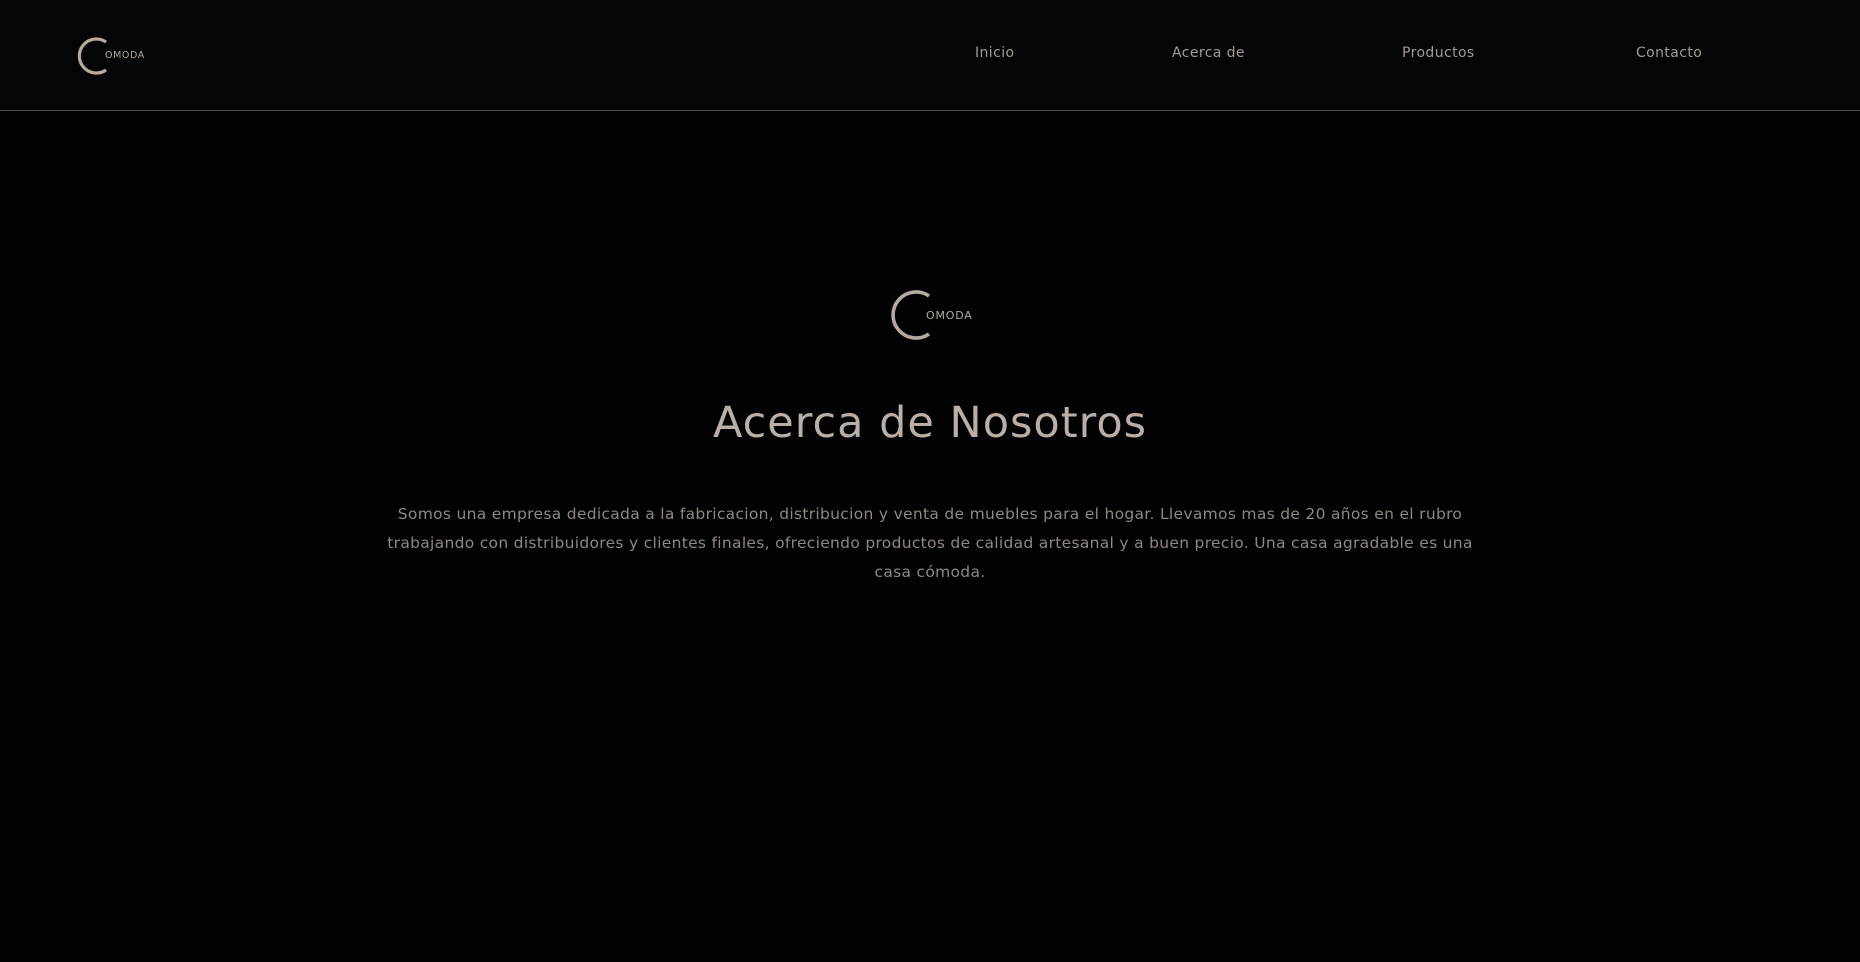 The width and height of the screenshot is (1860, 962). I want to click on about-logo: OMODA, so click(938, 314).